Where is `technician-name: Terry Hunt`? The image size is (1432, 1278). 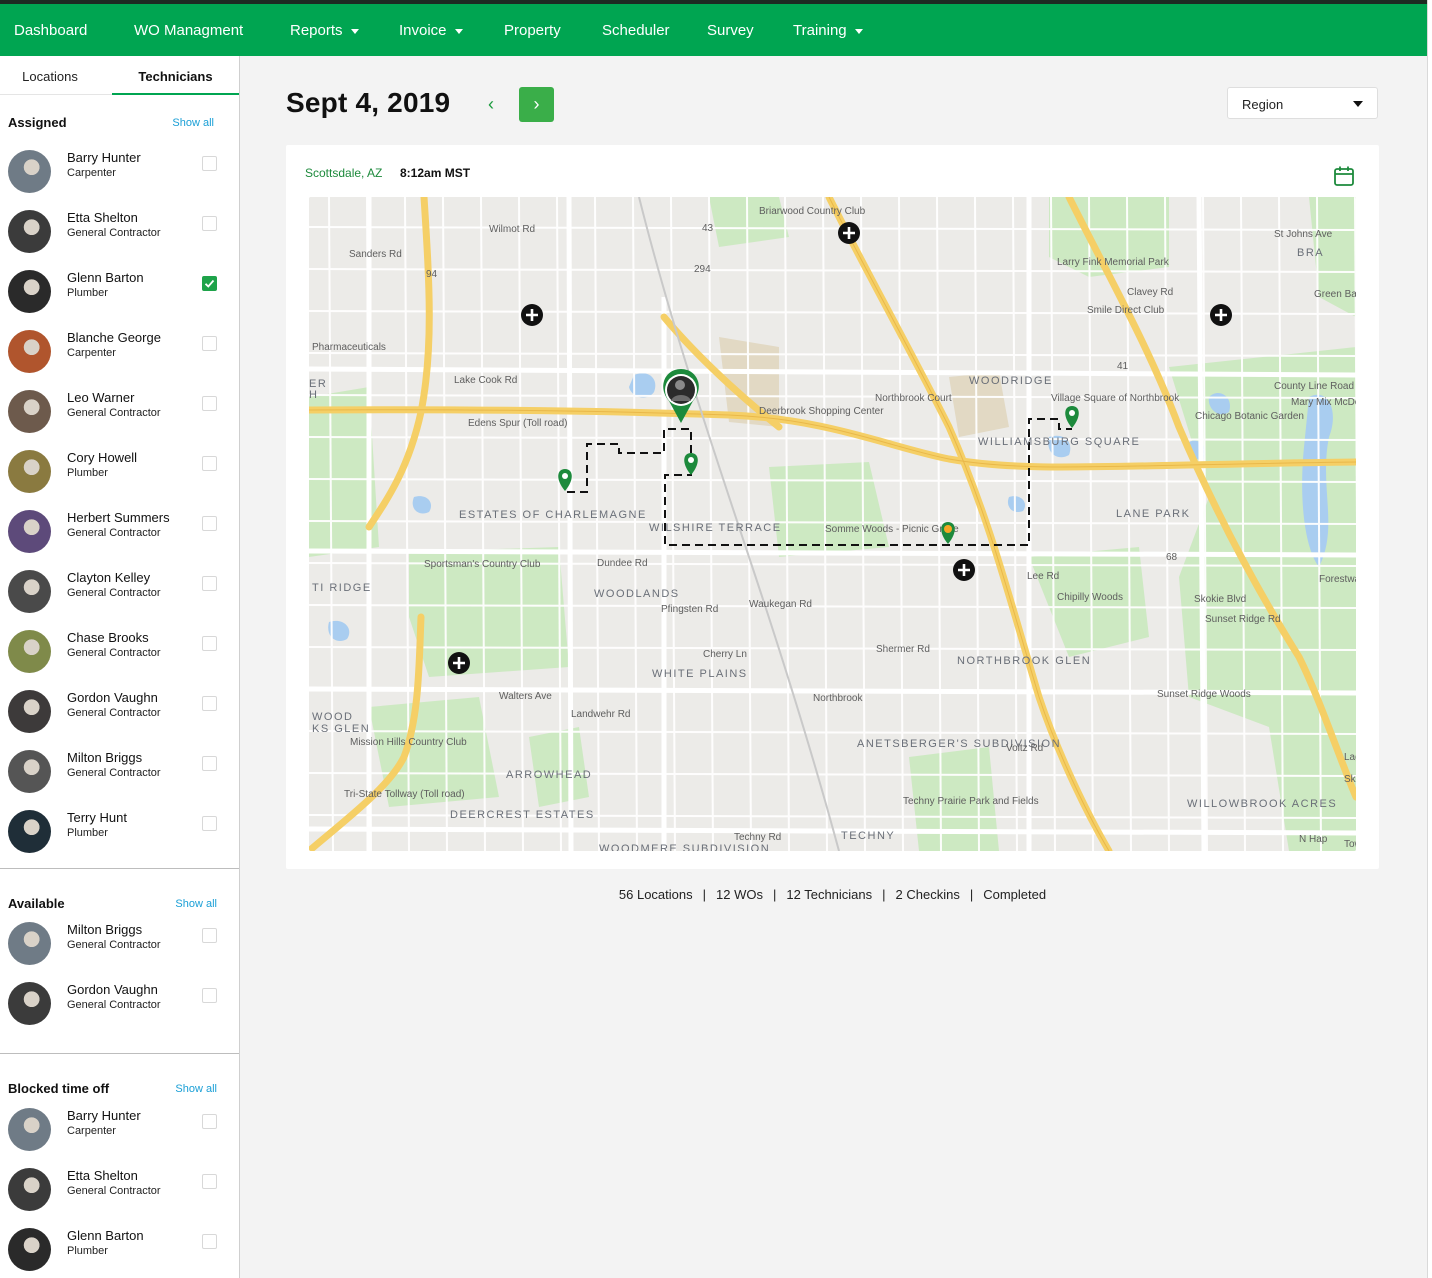
technician-name: Terry Hunt is located at coordinates (97, 817).